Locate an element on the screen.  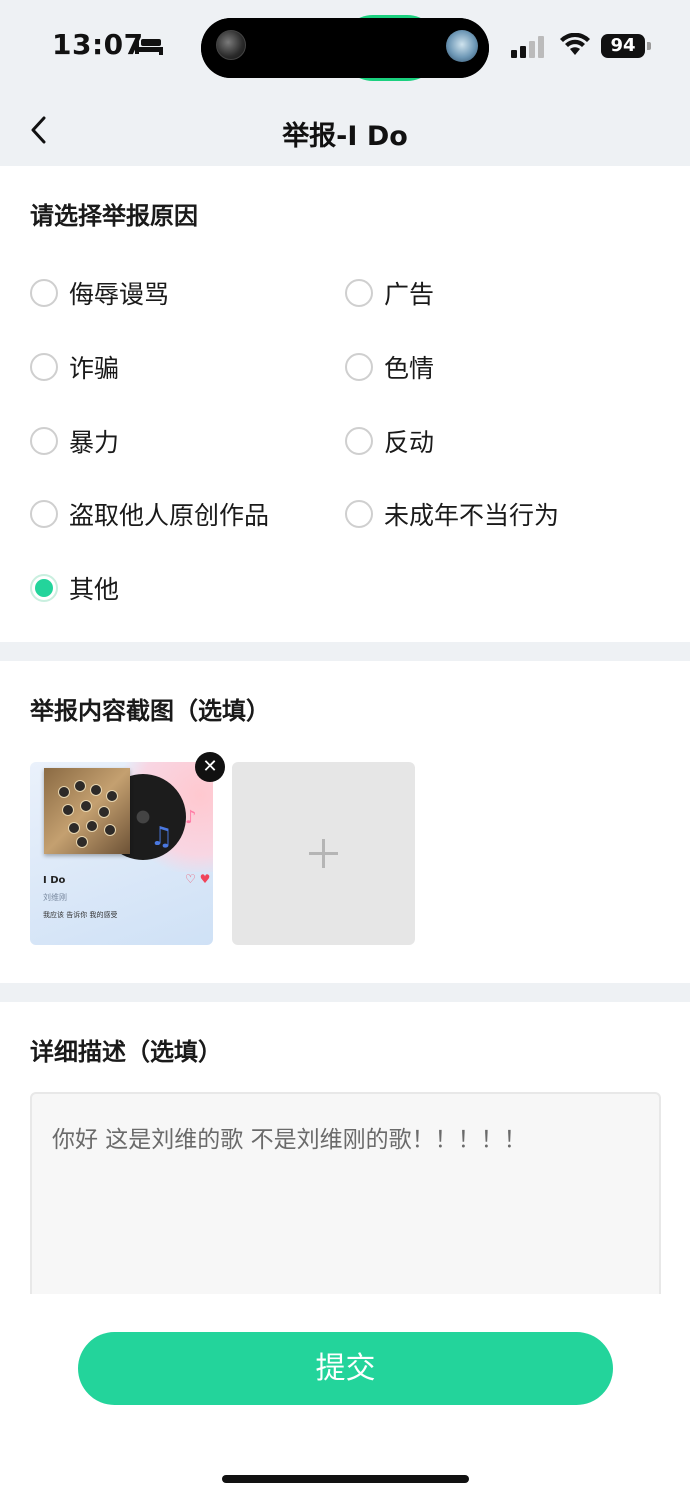
reason-label: 暴力 is located at coordinates (94, 442).